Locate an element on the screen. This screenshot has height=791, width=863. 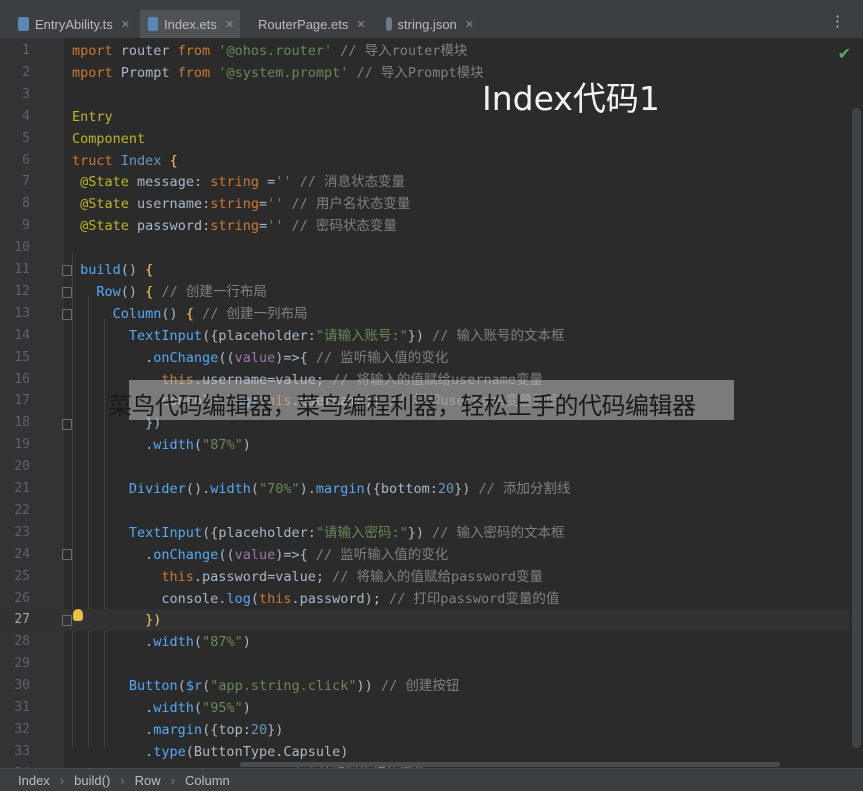
lightbulb-icon is located at coordinates (78, 615).